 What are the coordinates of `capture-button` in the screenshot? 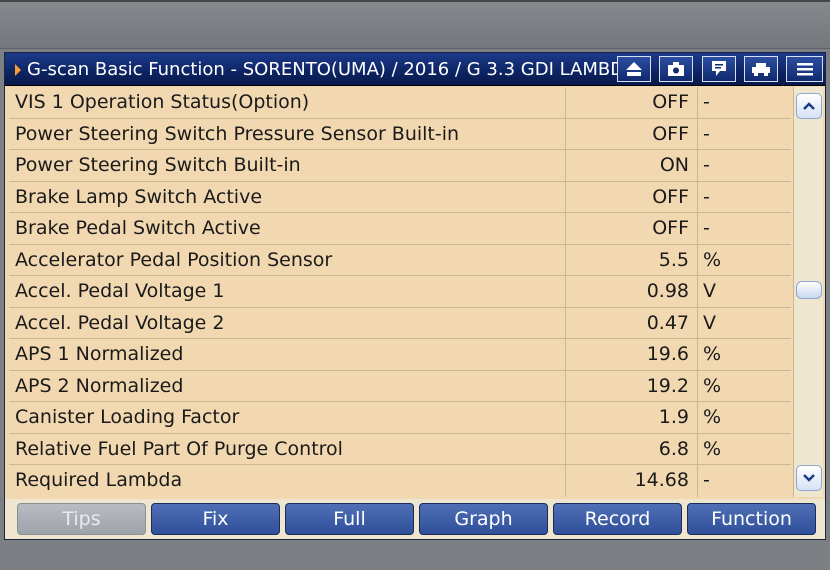 It's located at (676, 69).